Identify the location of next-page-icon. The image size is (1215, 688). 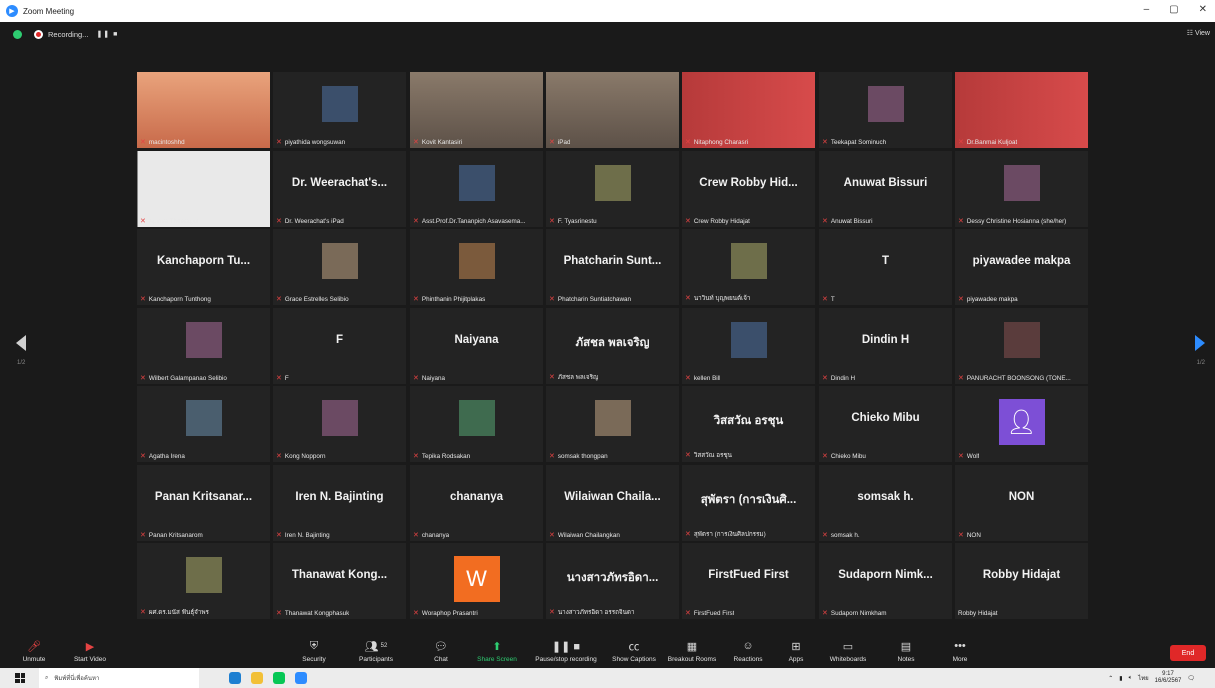
(1200, 343).